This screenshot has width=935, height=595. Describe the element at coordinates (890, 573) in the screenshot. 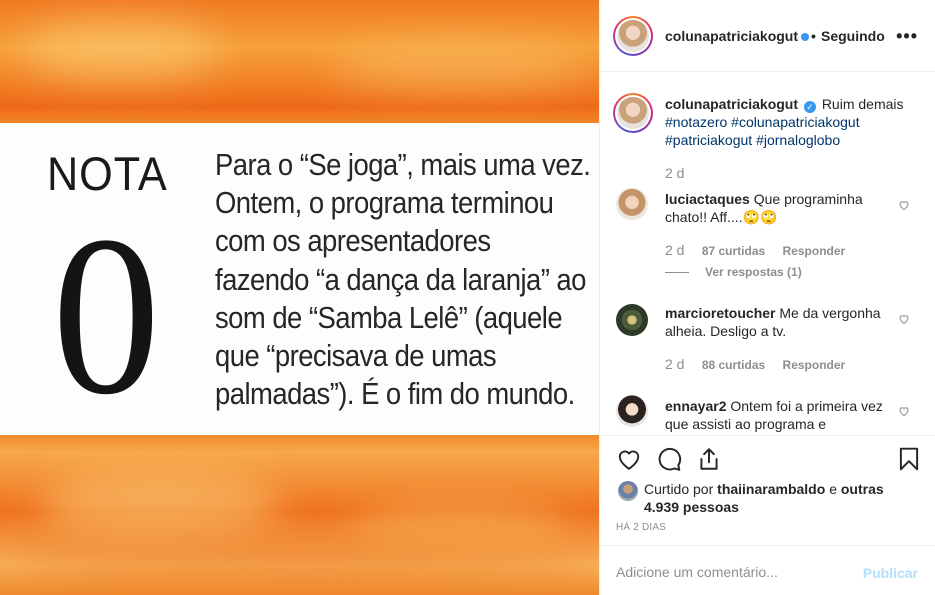

I see `publish-button: Publicar` at that location.